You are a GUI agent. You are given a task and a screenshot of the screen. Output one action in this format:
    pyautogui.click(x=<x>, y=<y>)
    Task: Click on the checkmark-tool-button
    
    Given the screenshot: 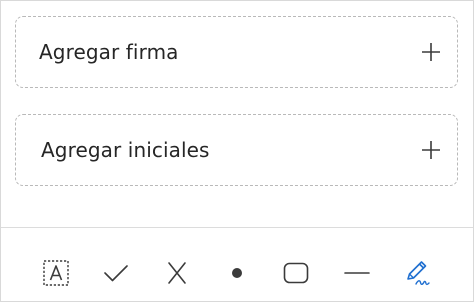 What is the action you would take?
    pyautogui.click(x=116, y=273)
    